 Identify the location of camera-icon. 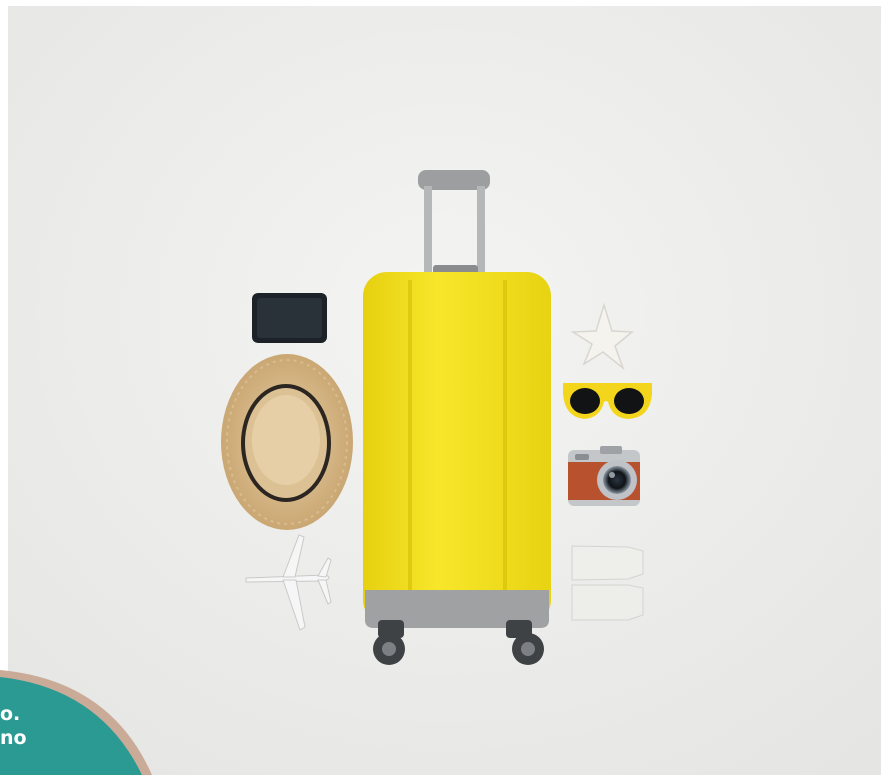
(604, 476).